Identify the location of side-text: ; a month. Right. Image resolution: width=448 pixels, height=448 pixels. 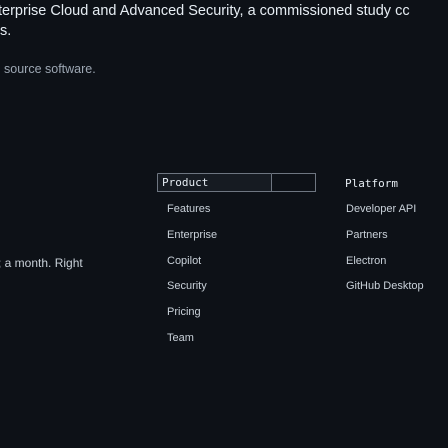
(41, 263).